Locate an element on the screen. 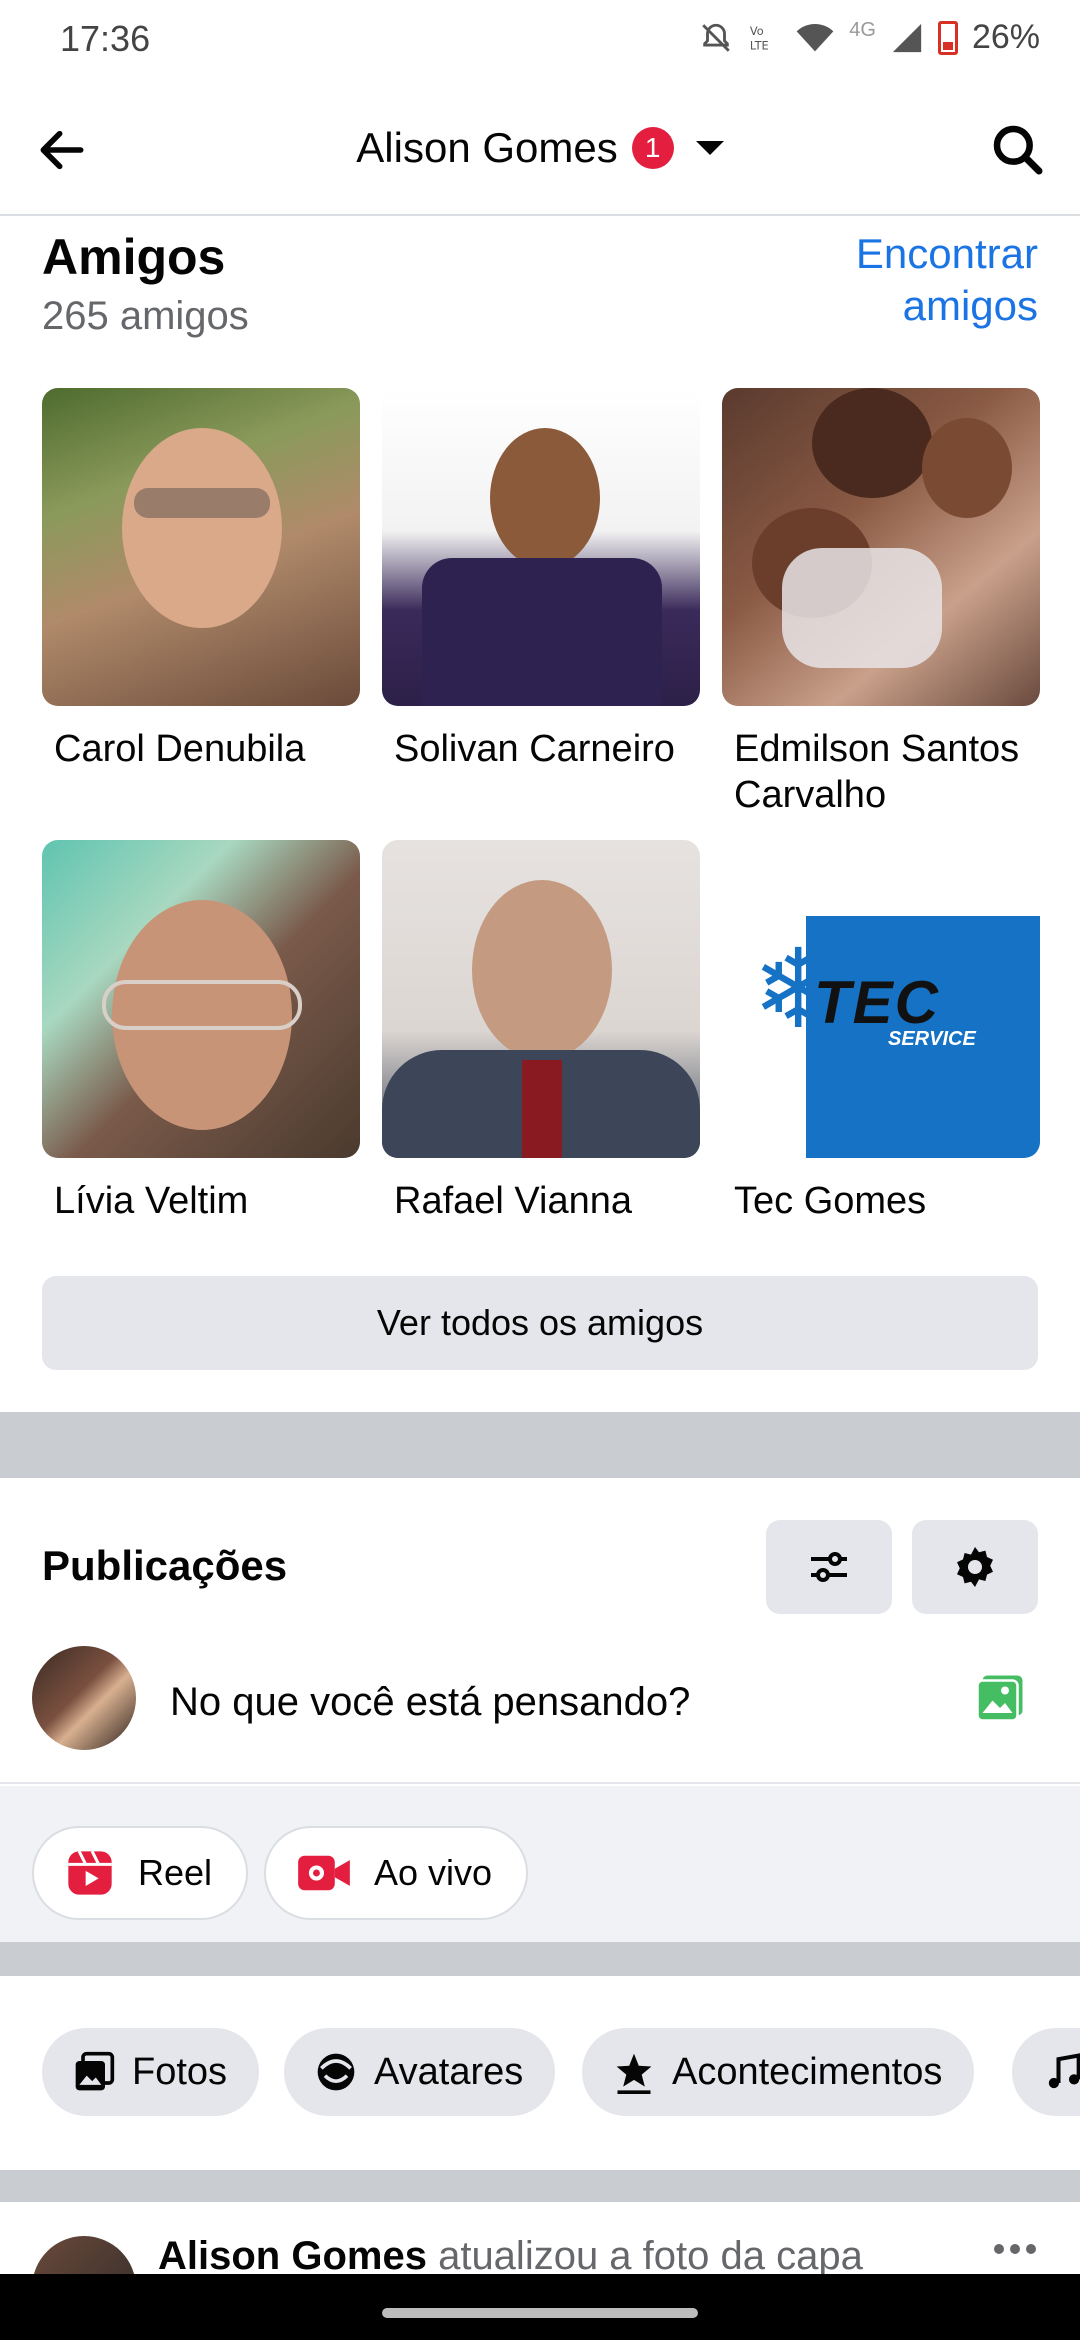 The image size is (1080, 2340). posts-title: Publicações is located at coordinates (165, 1565).